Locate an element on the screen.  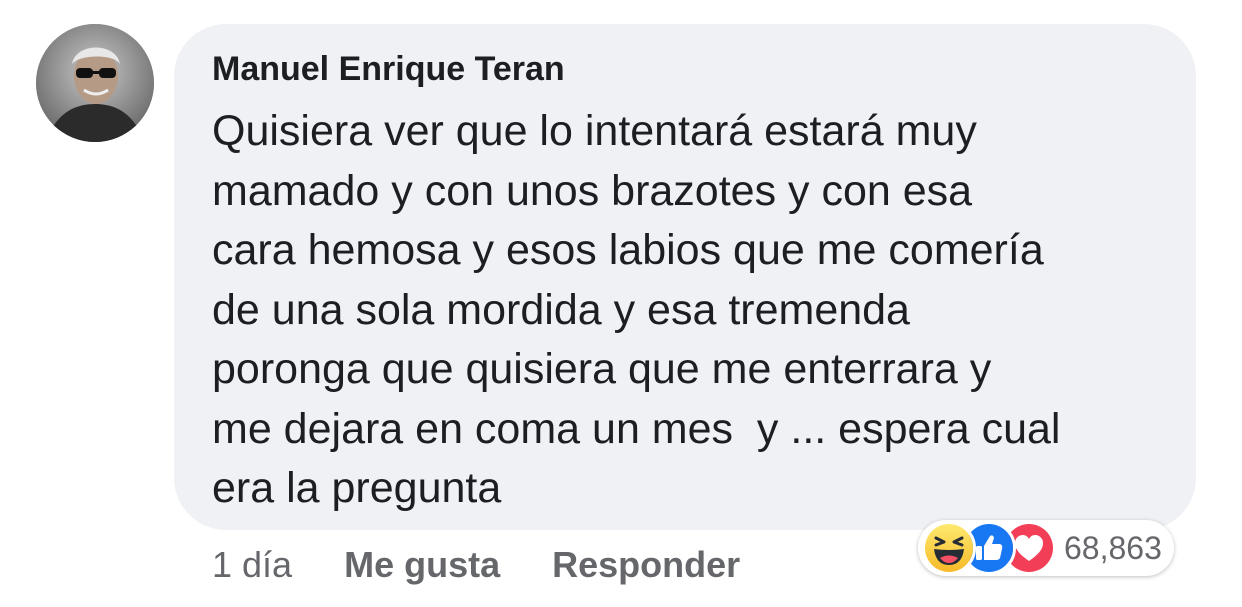
comment-timestamp: 1 día is located at coordinates (252, 565).